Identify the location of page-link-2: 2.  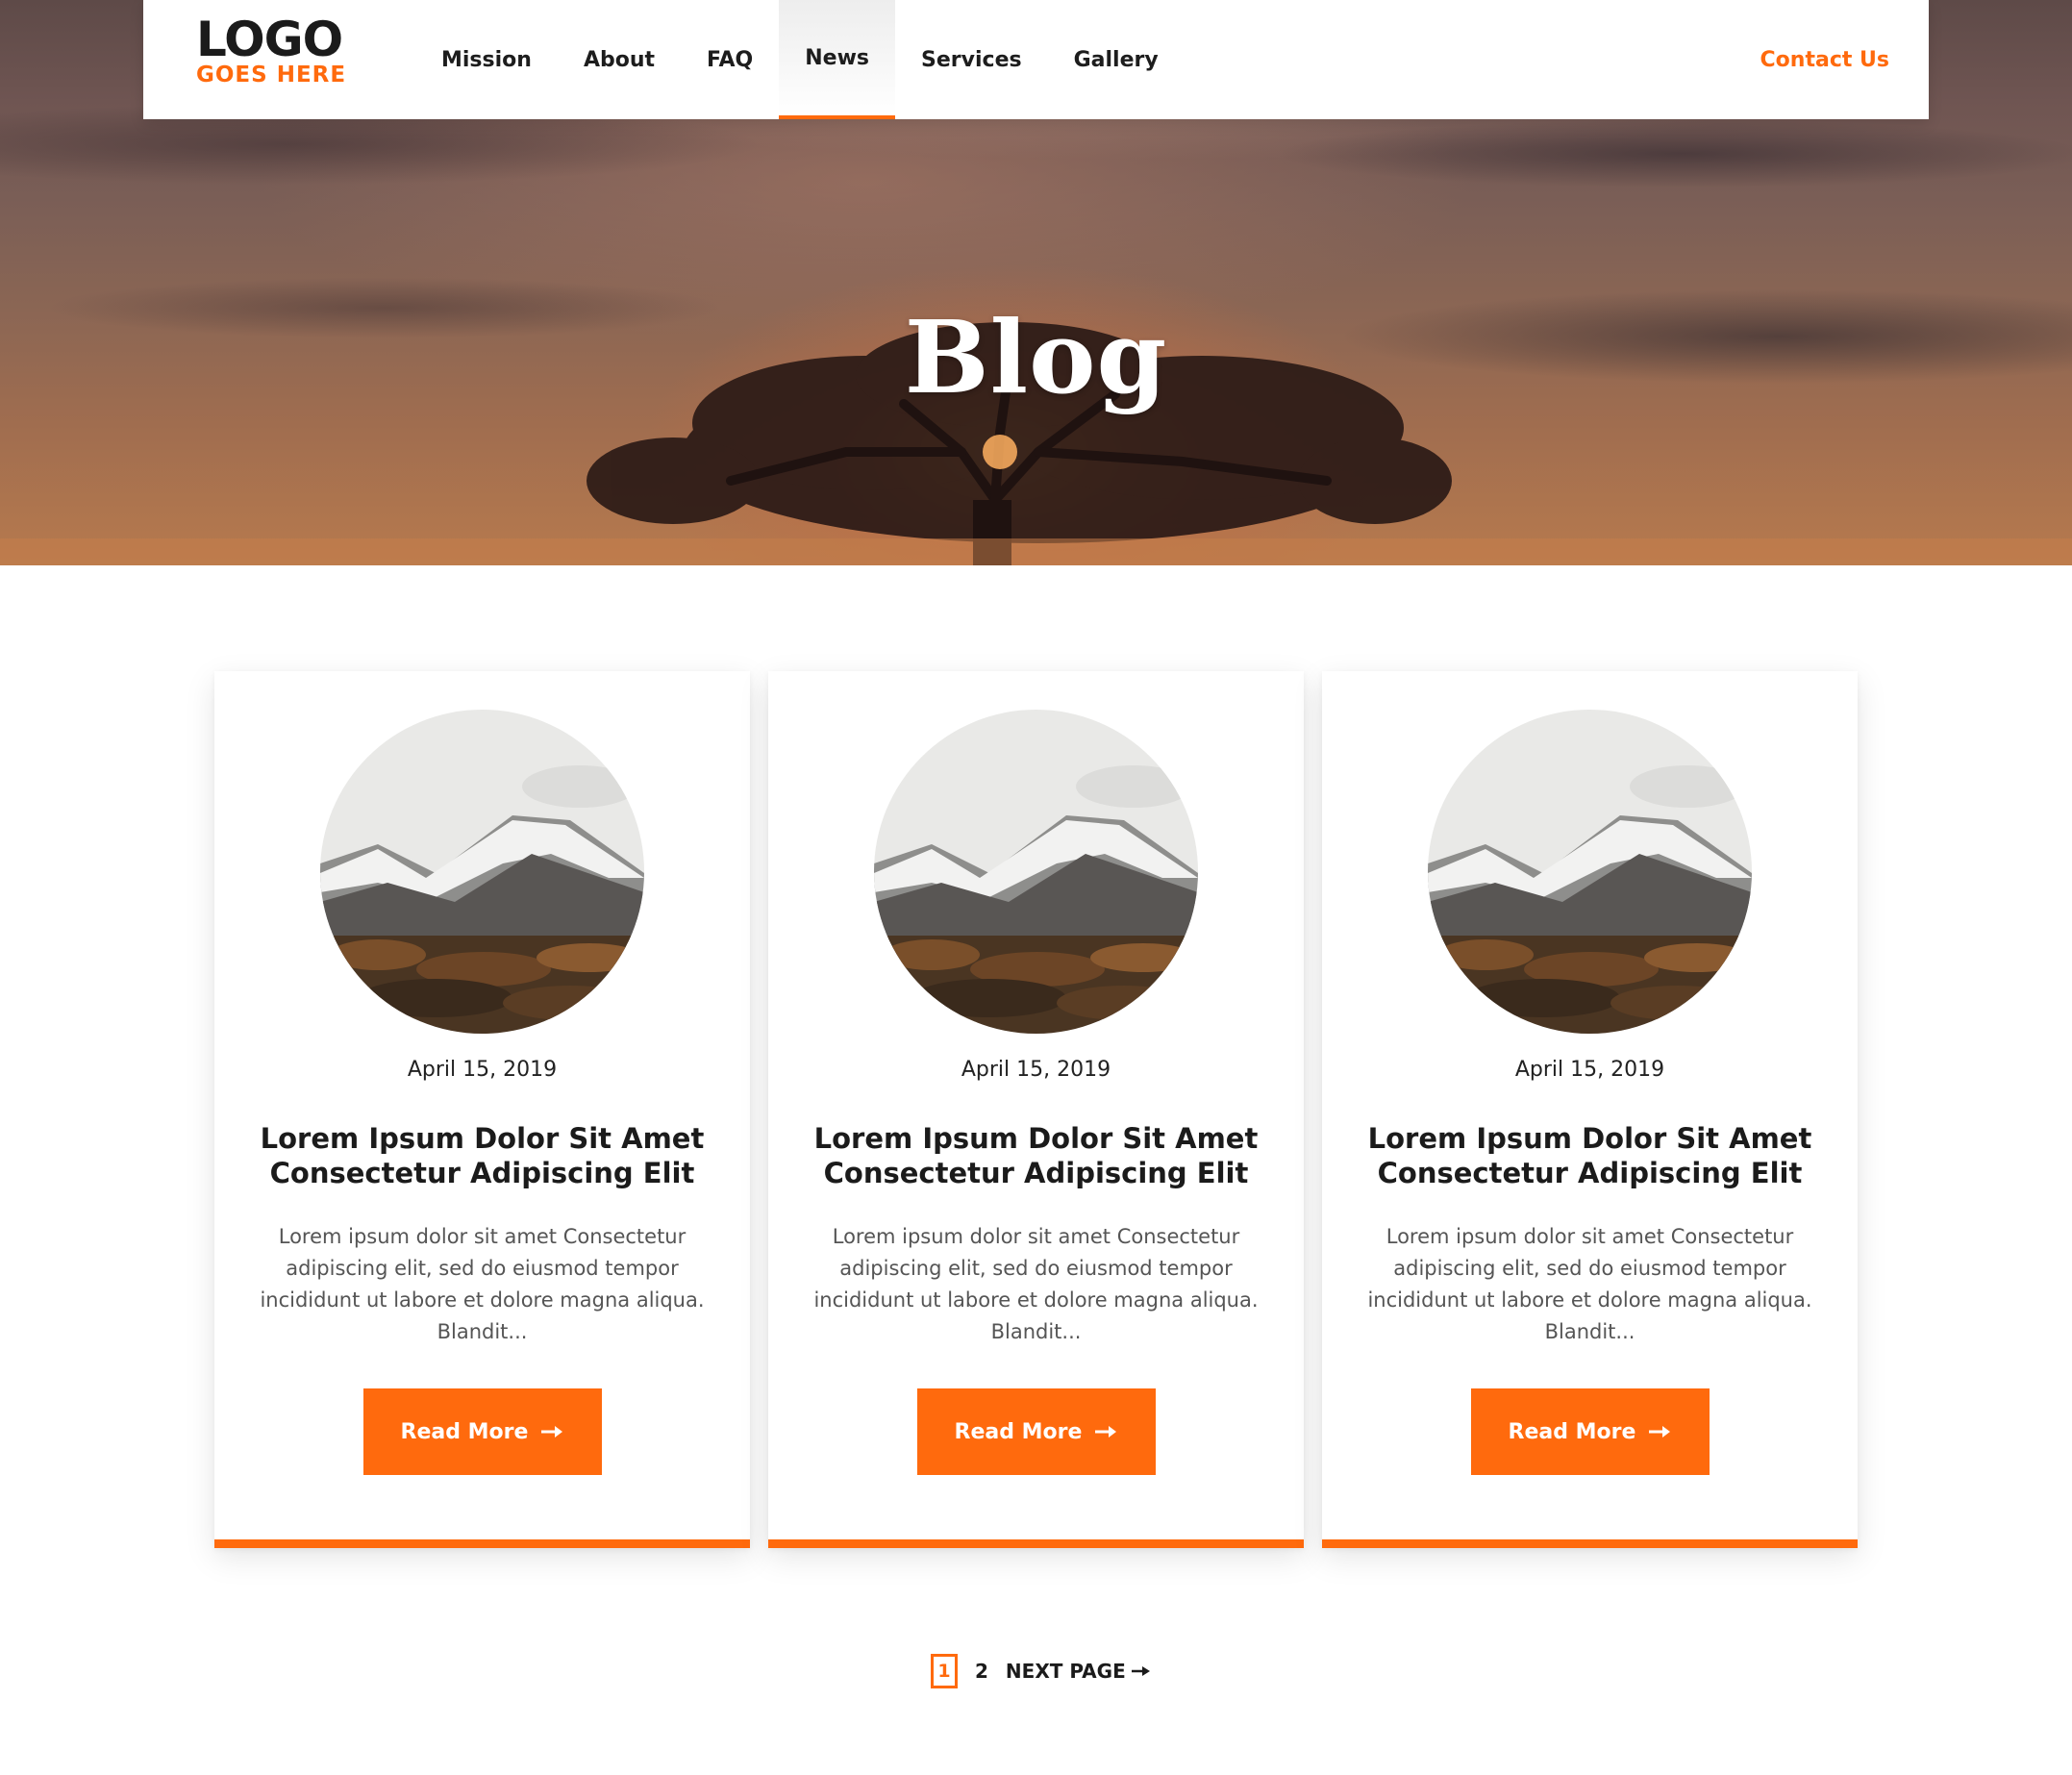
(981, 1672).